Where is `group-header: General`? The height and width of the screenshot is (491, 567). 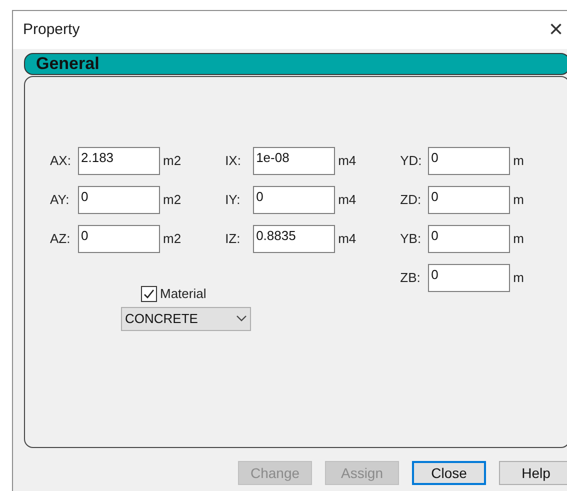
group-header: General is located at coordinates (295, 64).